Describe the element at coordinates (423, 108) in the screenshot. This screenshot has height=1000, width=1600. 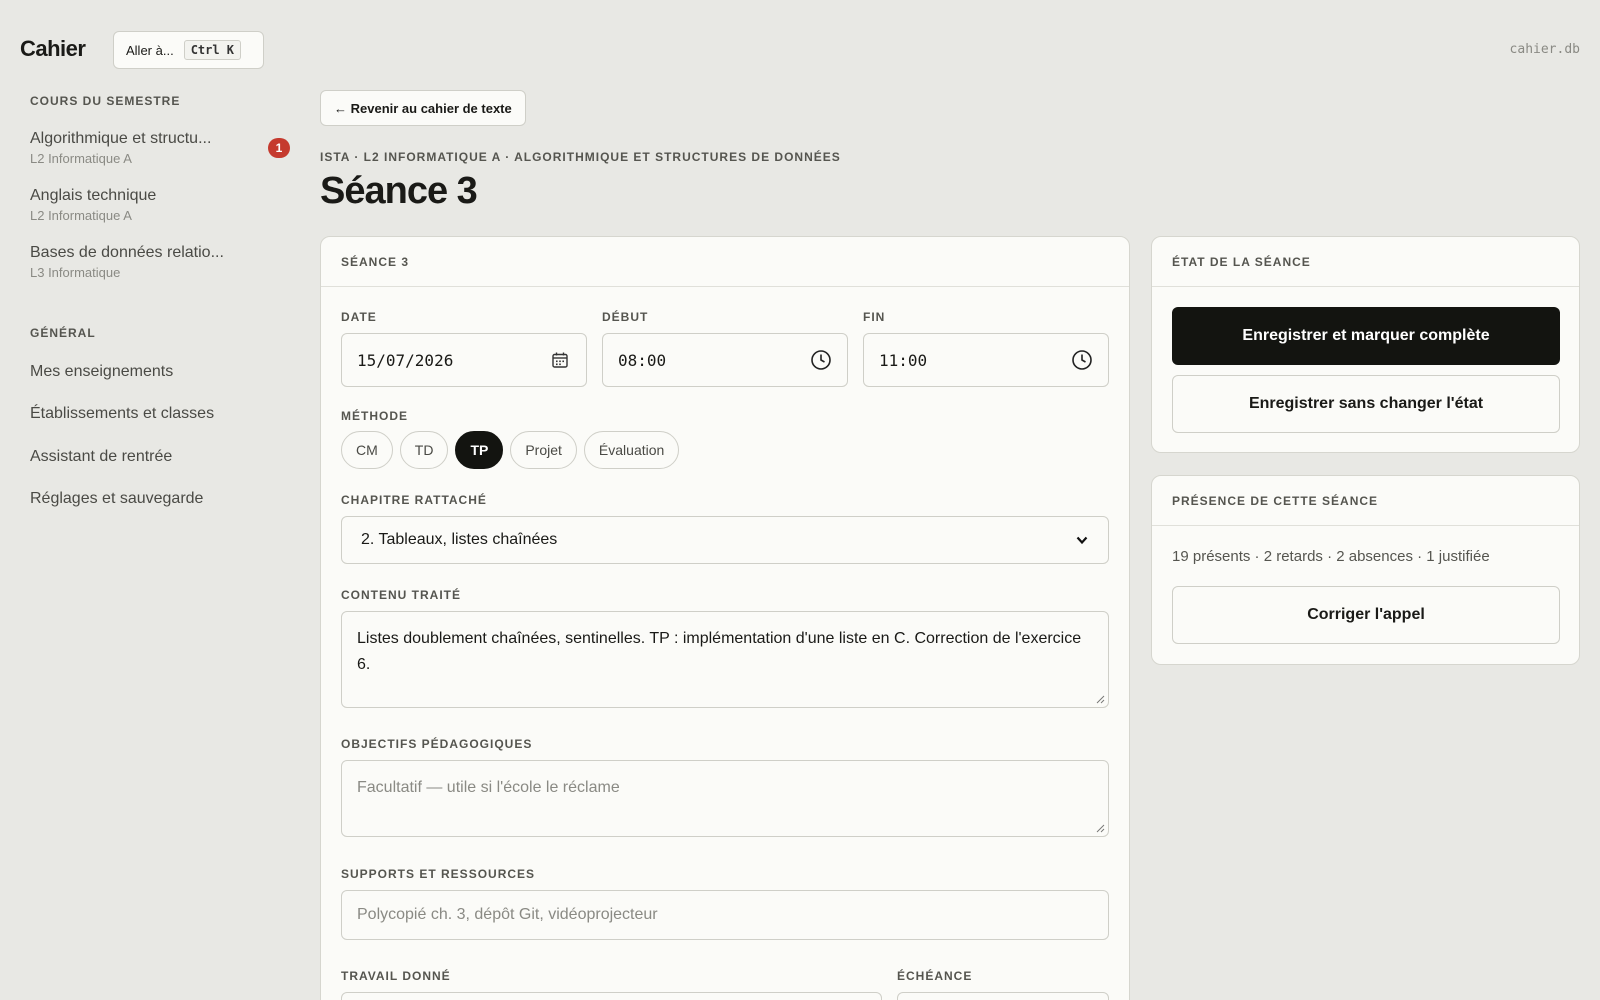
I see `back-button: ← Revenir au cahier de texte` at that location.